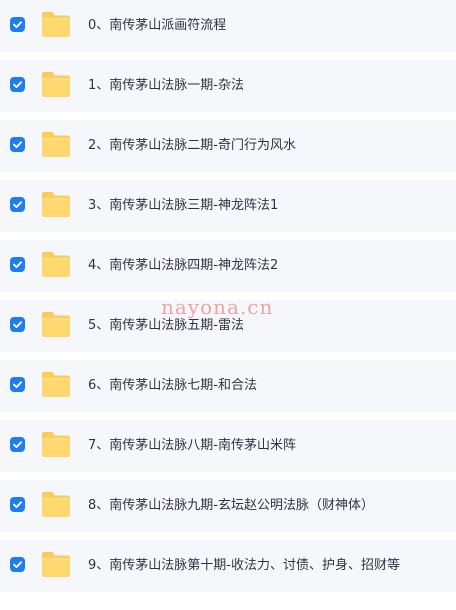 Image resolution: width=456 pixels, height=610 pixels. What do you see at coordinates (183, 265) in the screenshot?
I see `file-name: 4、南传茅山法脉四期-神龙阵法2` at bounding box center [183, 265].